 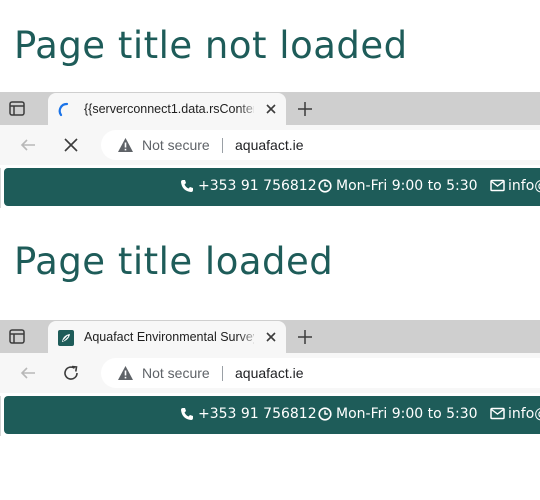 I want to click on tab-strip: {{serverconnect1.data.rsContent[0, so click(x=270, y=108).